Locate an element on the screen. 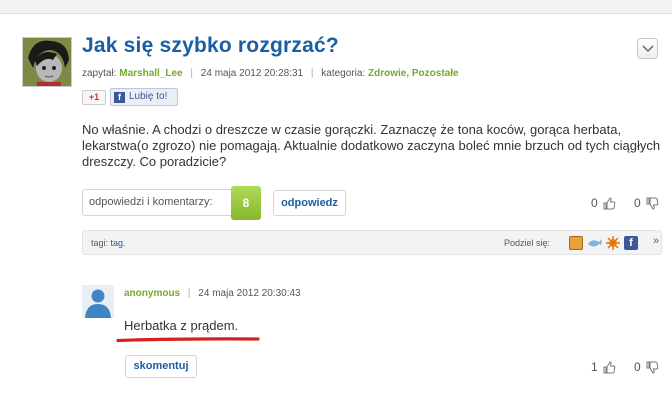  question-vote-up: 0 is located at coordinates (603, 203).